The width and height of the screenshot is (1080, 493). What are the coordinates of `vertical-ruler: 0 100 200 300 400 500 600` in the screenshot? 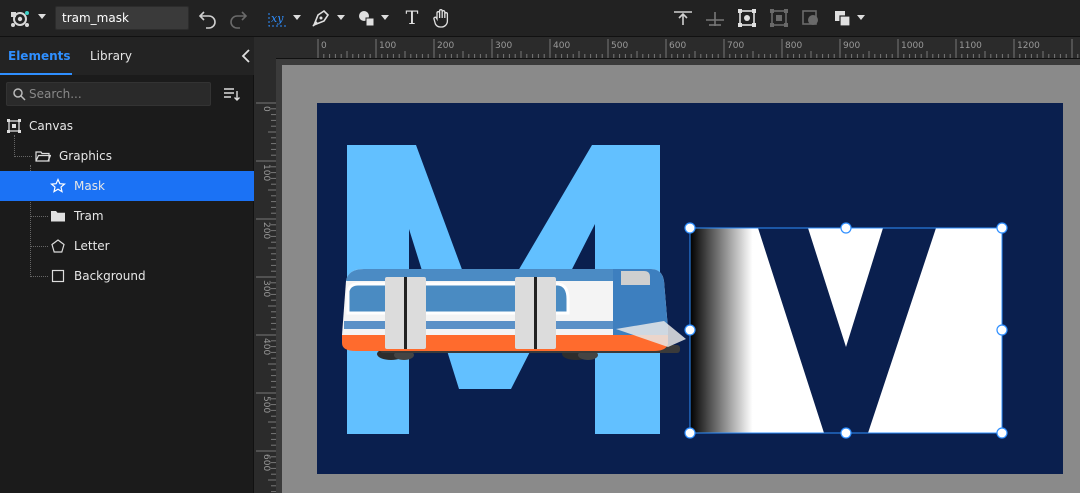 It's located at (265, 276).